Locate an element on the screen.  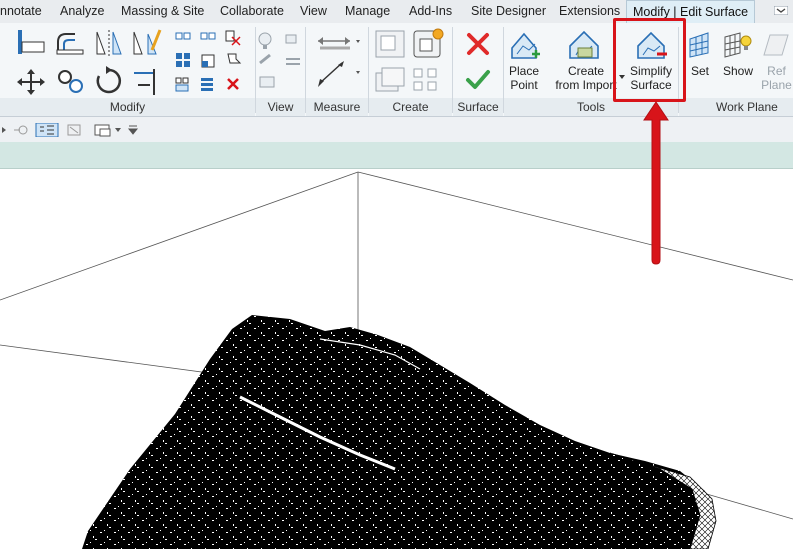
split-tools-icon is located at coordinates (209, 39).